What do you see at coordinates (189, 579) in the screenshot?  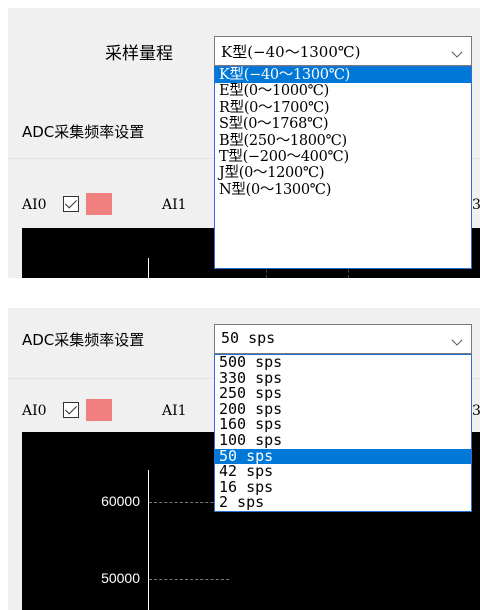 I see `plot-grid-line` at bounding box center [189, 579].